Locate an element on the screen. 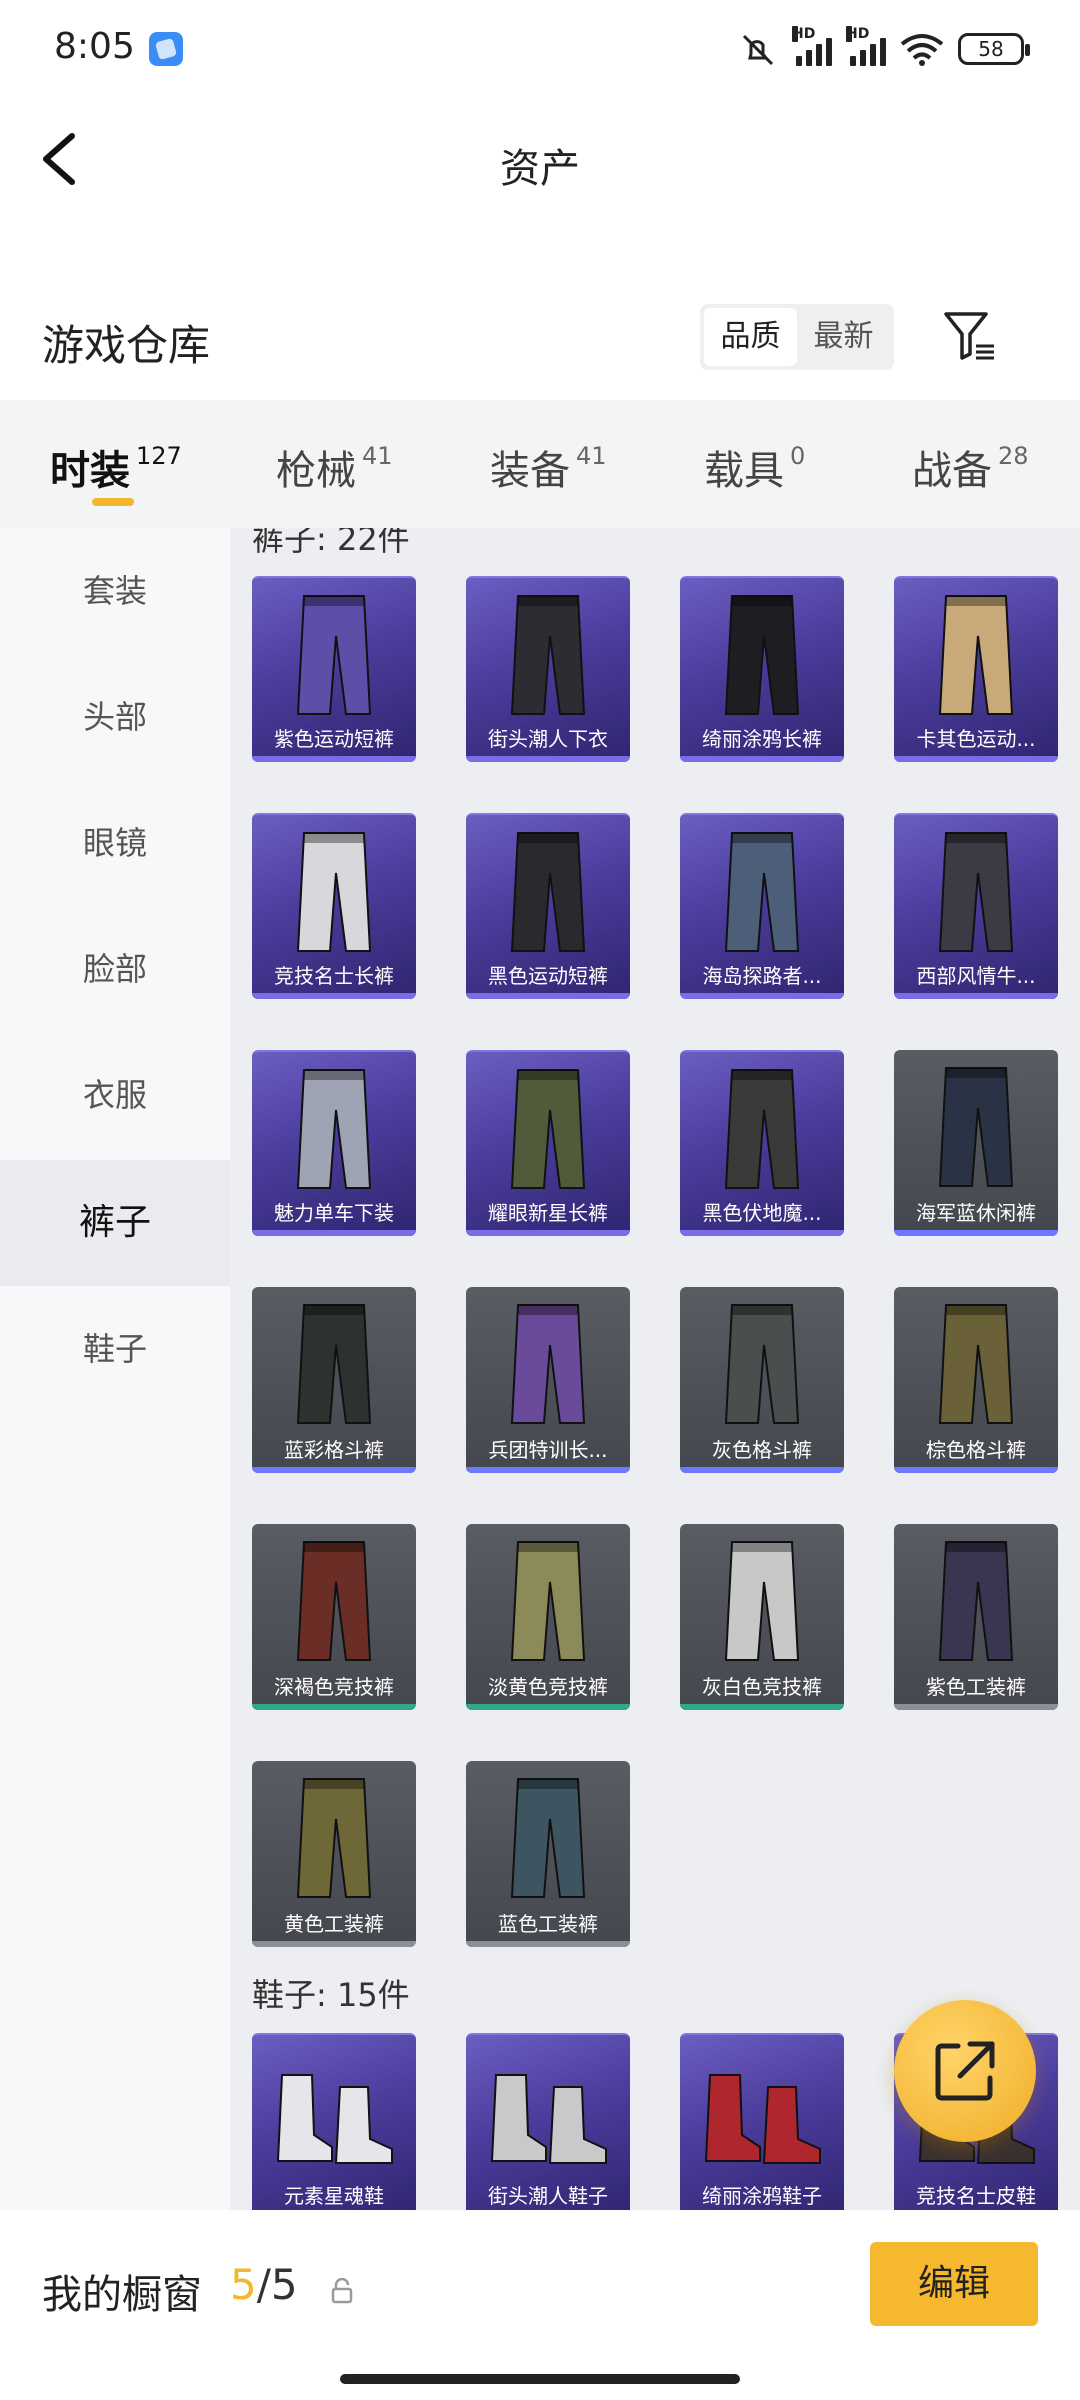 Image resolution: width=1080 pixels, height=2400 pixels. item-card: 灰白色竞技裤 is located at coordinates (762, 1617).